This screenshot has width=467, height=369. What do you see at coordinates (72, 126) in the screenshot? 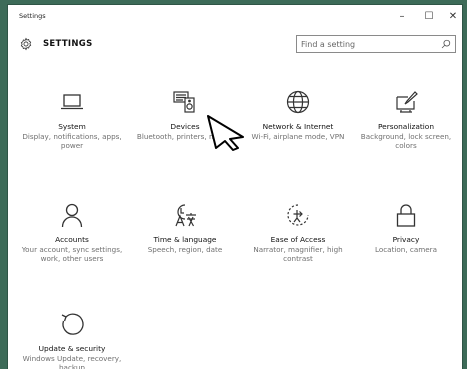
I see `tile-name: System` at bounding box center [72, 126].